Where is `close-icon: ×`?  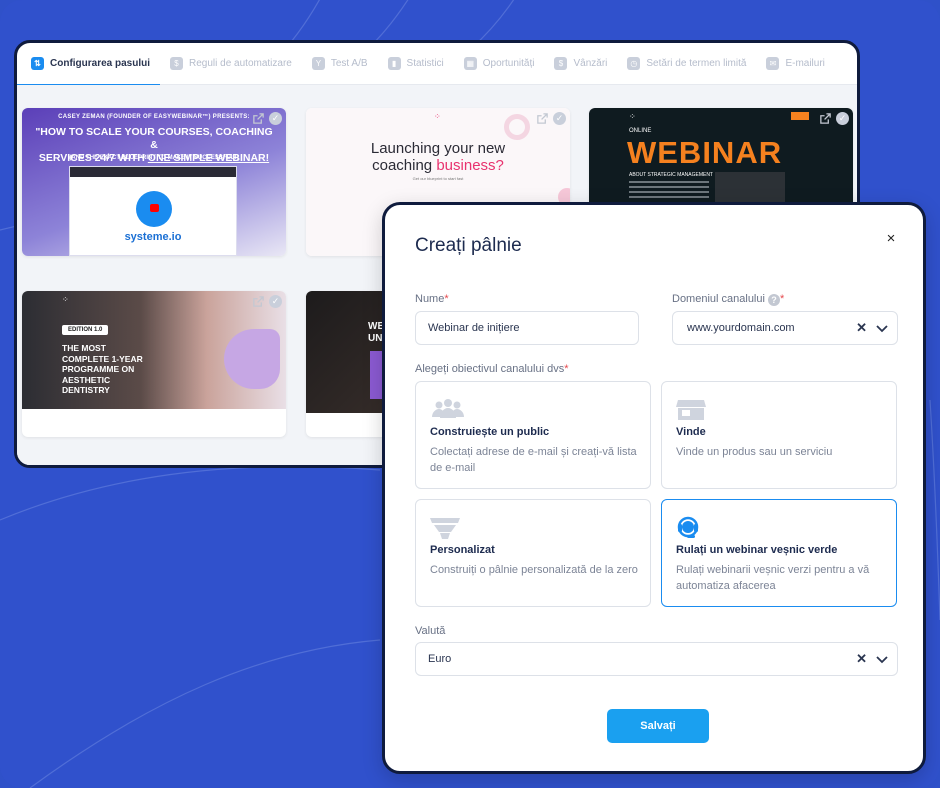
close-icon: × is located at coordinates (891, 240).